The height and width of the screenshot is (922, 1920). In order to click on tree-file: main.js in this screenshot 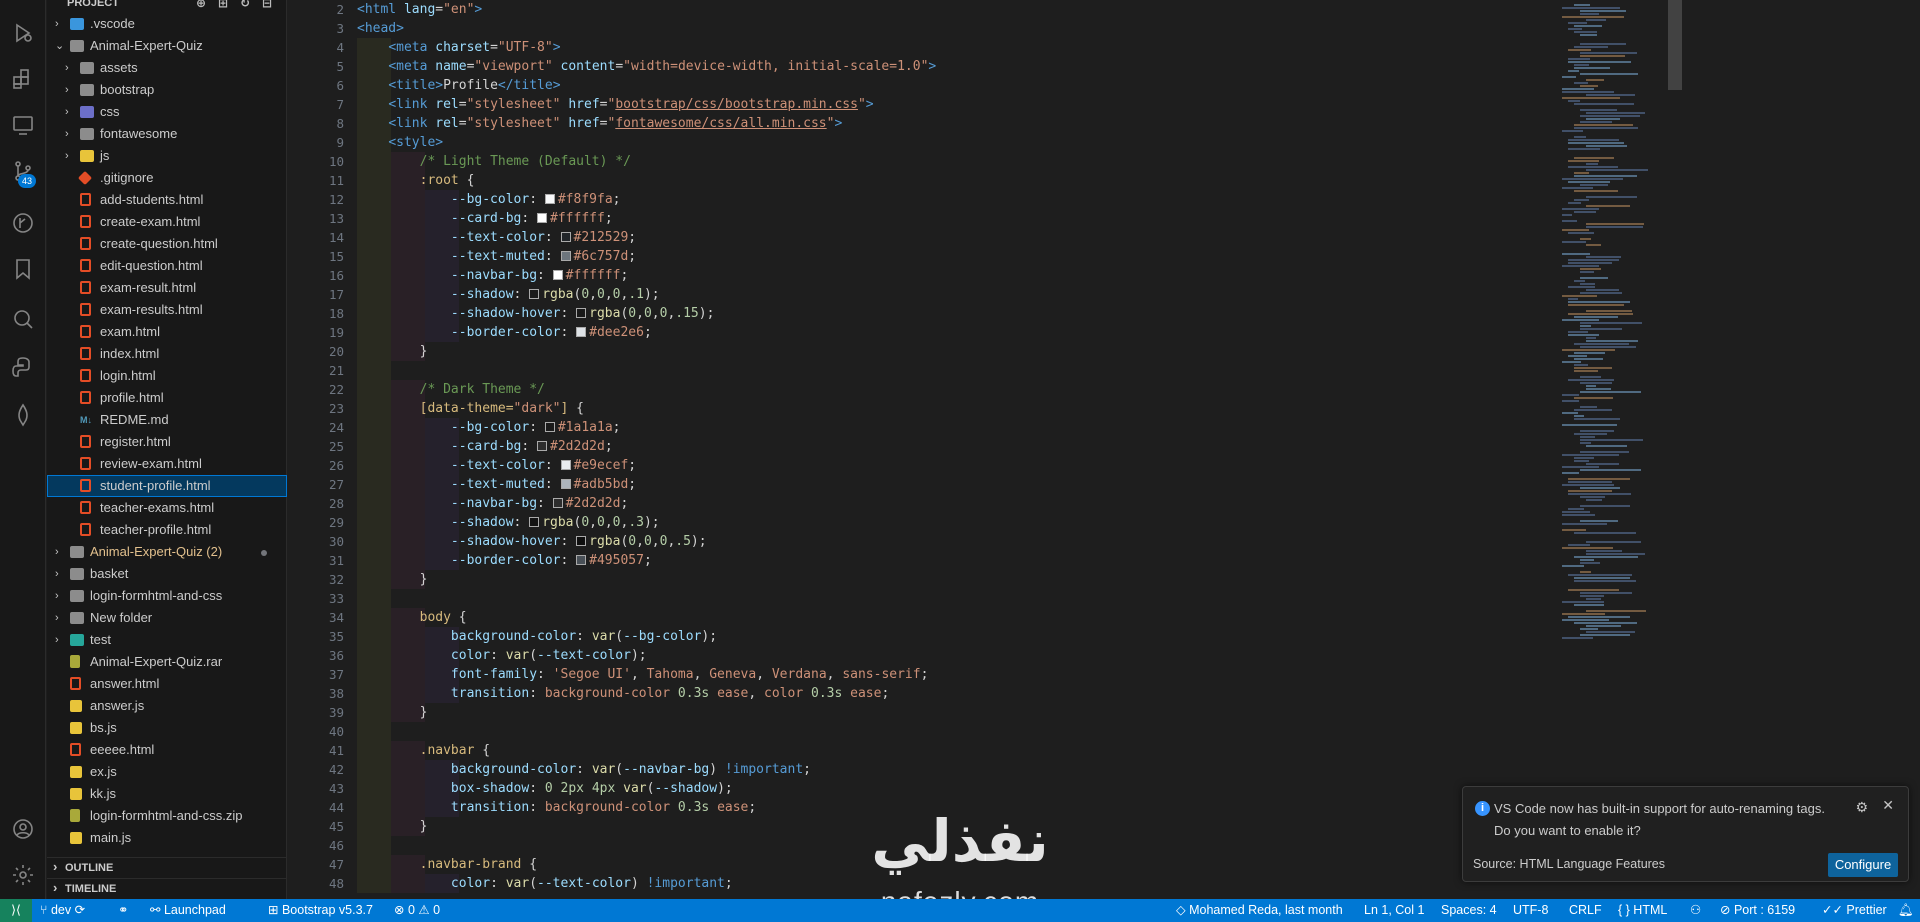, I will do `click(167, 838)`.